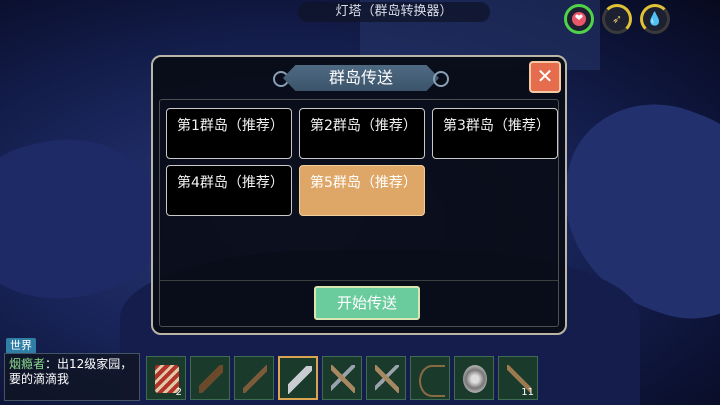 The image size is (720, 405). What do you see at coordinates (545, 77) in the screenshot?
I see `close-button: ✕` at bounding box center [545, 77].